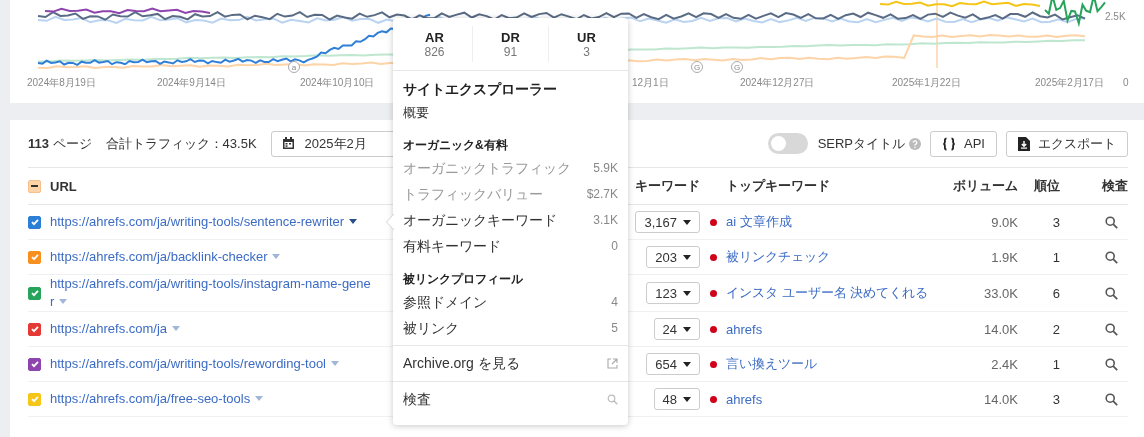  Describe the element at coordinates (1056, 293) in the screenshot. I see `position-cell: 6` at that location.